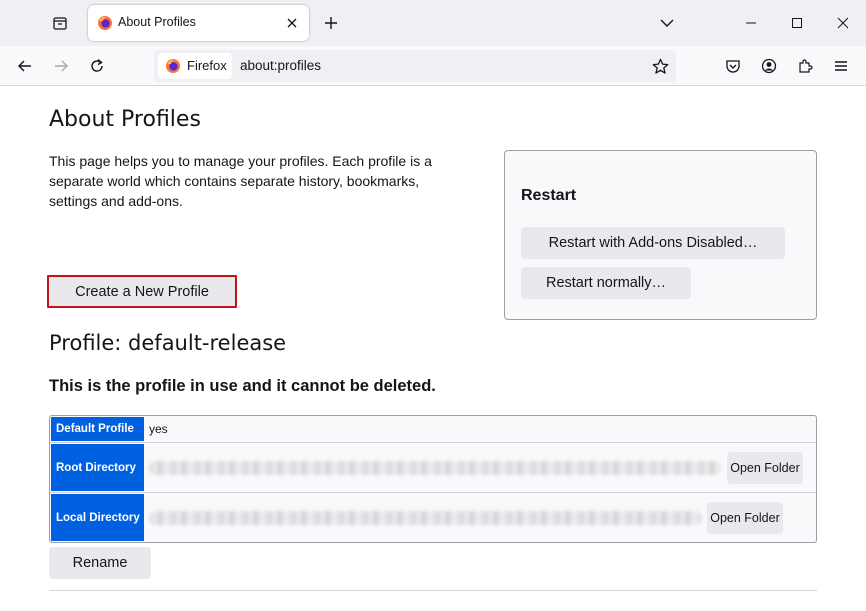 The image size is (866, 611). What do you see at coordinates (207, 65) in the screenshot?
I see `identity-label: Firefox` at bounding box center [207, 65].